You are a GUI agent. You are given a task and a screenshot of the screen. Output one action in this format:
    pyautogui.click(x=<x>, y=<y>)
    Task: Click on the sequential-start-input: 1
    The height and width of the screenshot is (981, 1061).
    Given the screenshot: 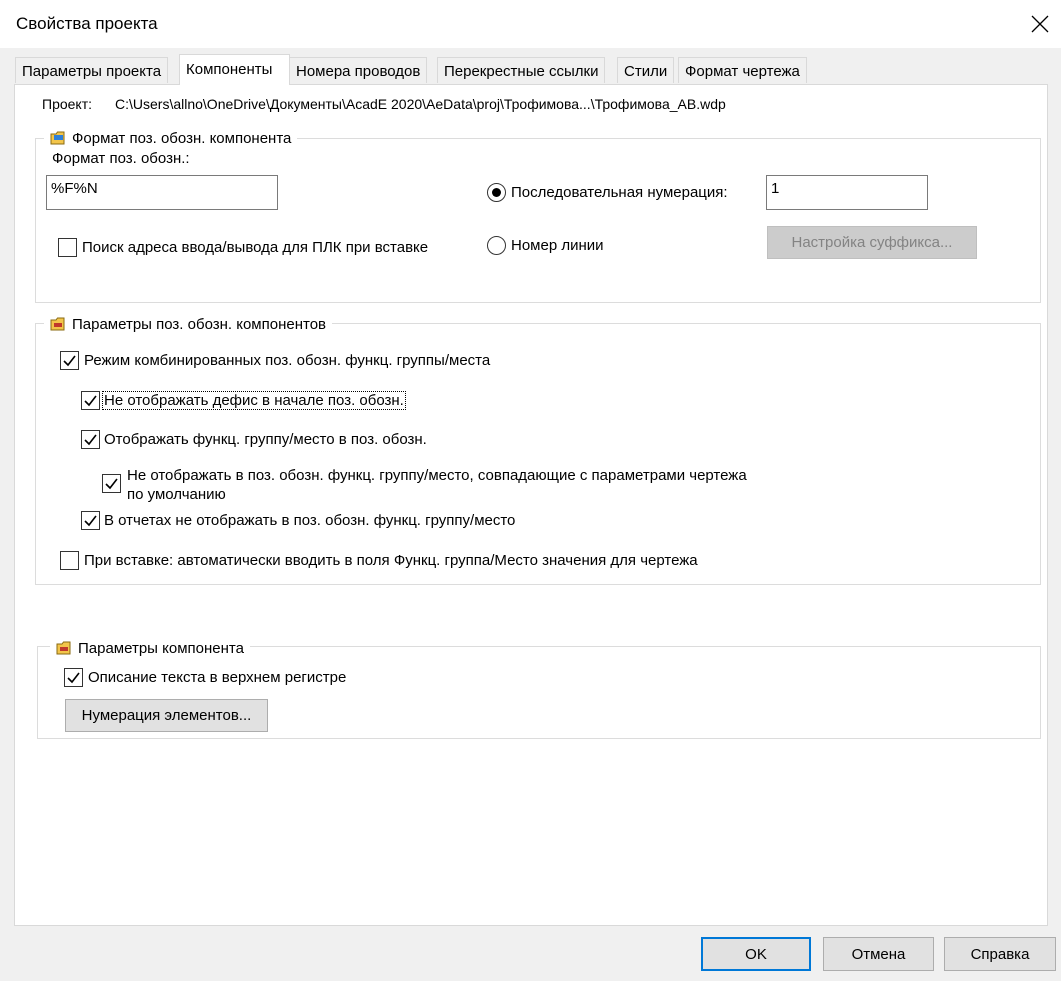 What is the action you would take?
    pyautogui.click(x=847, y=192)
    